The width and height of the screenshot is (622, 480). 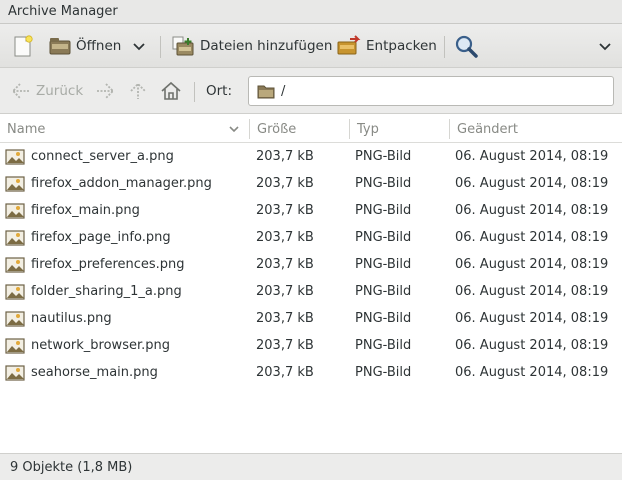 What do you see at coordinates (63, 11) in the screenshot?
I see `window-title: Archive Manager` at bounding box center [63, 11].